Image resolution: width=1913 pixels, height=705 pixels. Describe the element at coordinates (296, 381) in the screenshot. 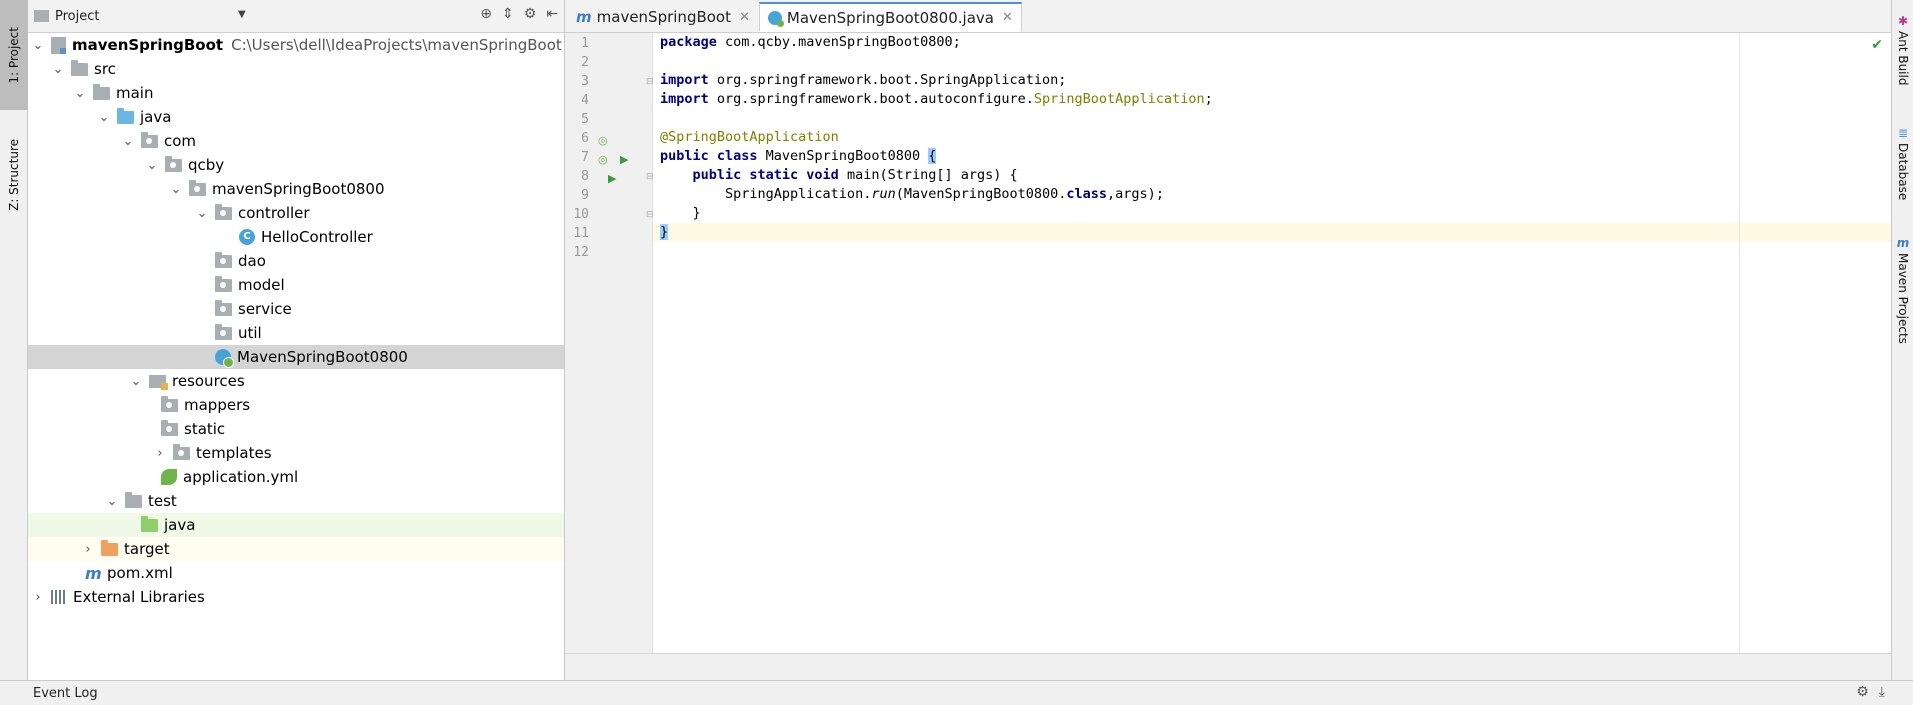

I see `tree-item-resources: ⌄ resources` at that location.